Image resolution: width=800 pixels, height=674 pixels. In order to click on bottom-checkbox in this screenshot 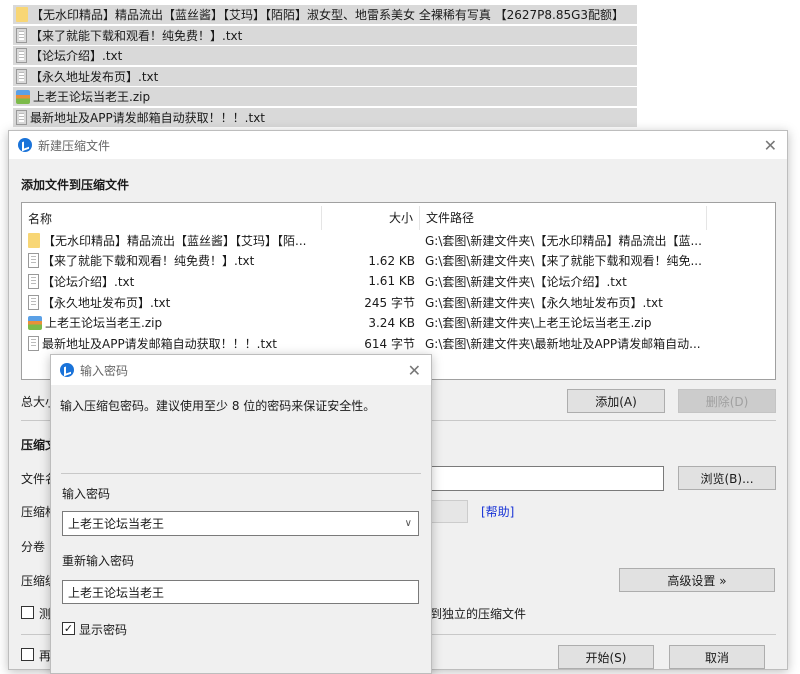, I will do `click(27, 654)`.